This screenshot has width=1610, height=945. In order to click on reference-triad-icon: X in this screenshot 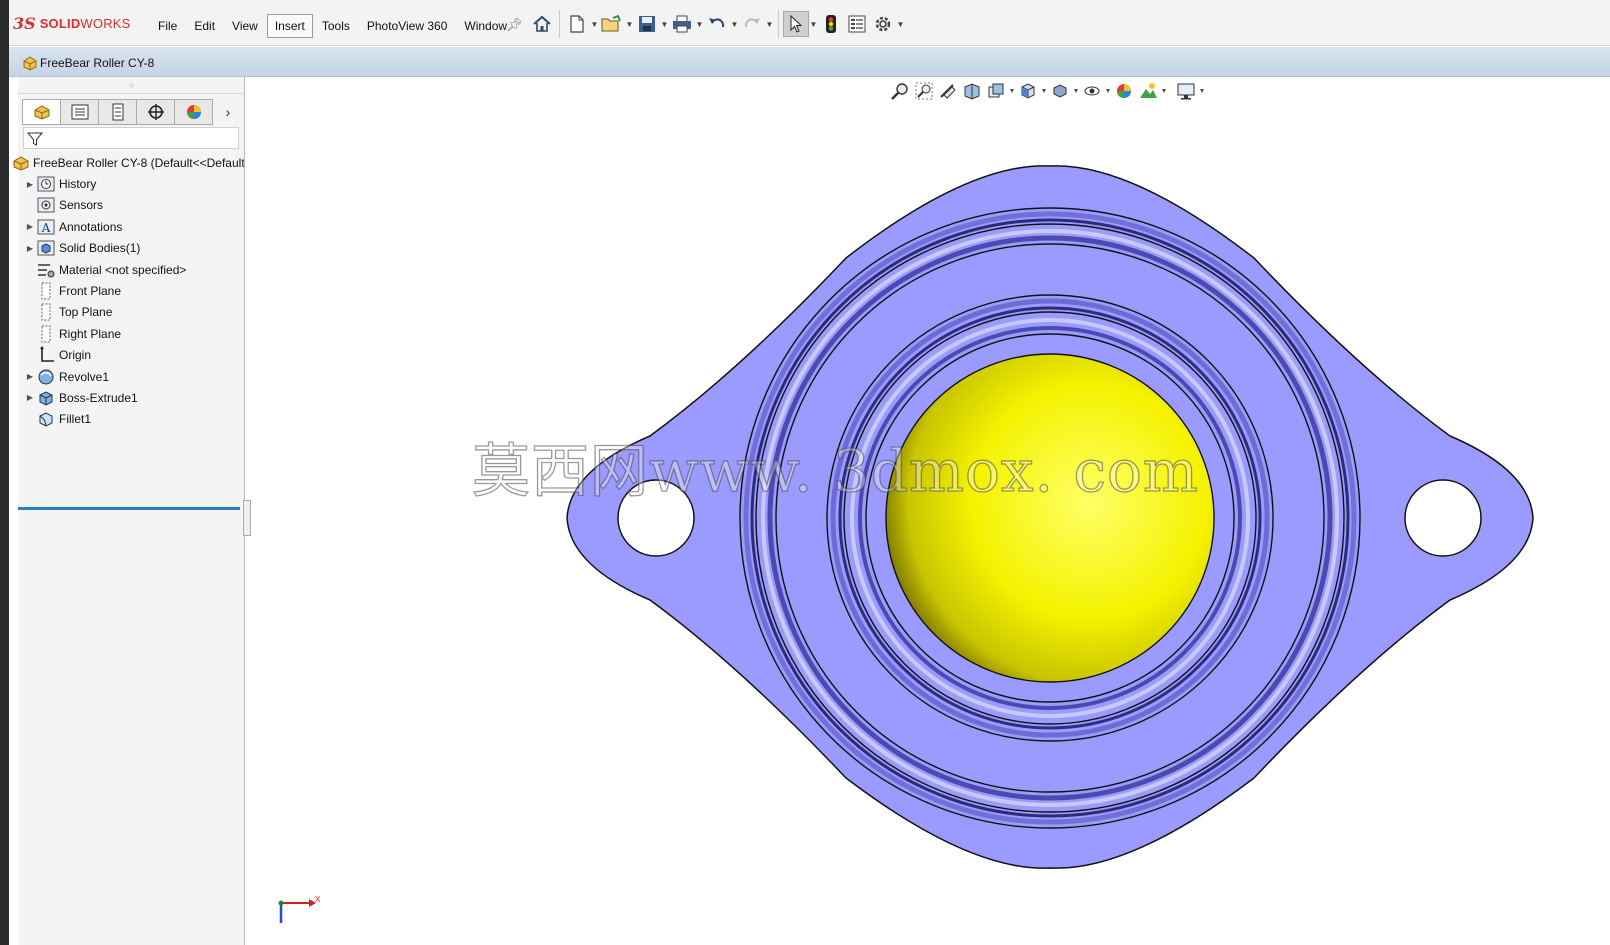, I will do `click(299, 909)`.